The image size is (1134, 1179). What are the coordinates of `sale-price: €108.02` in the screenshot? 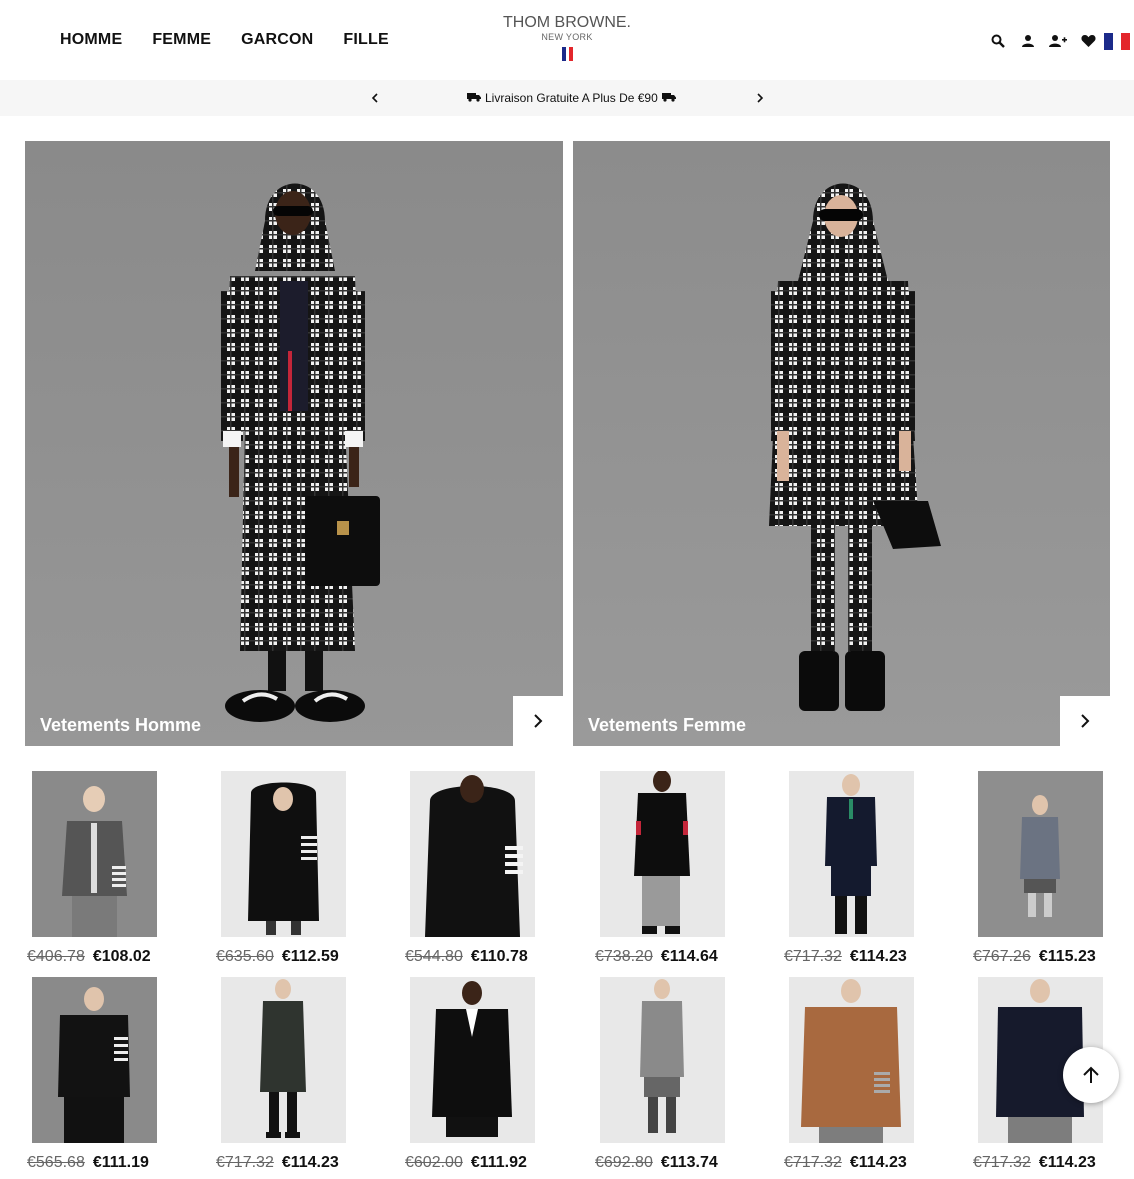 It's located at (121, 956).